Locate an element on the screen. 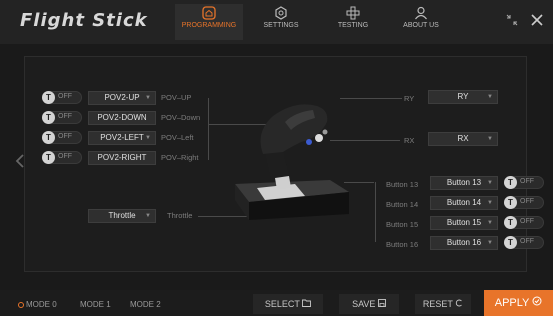  rx-select: RX ▼ is located at coordinates (463, 139).